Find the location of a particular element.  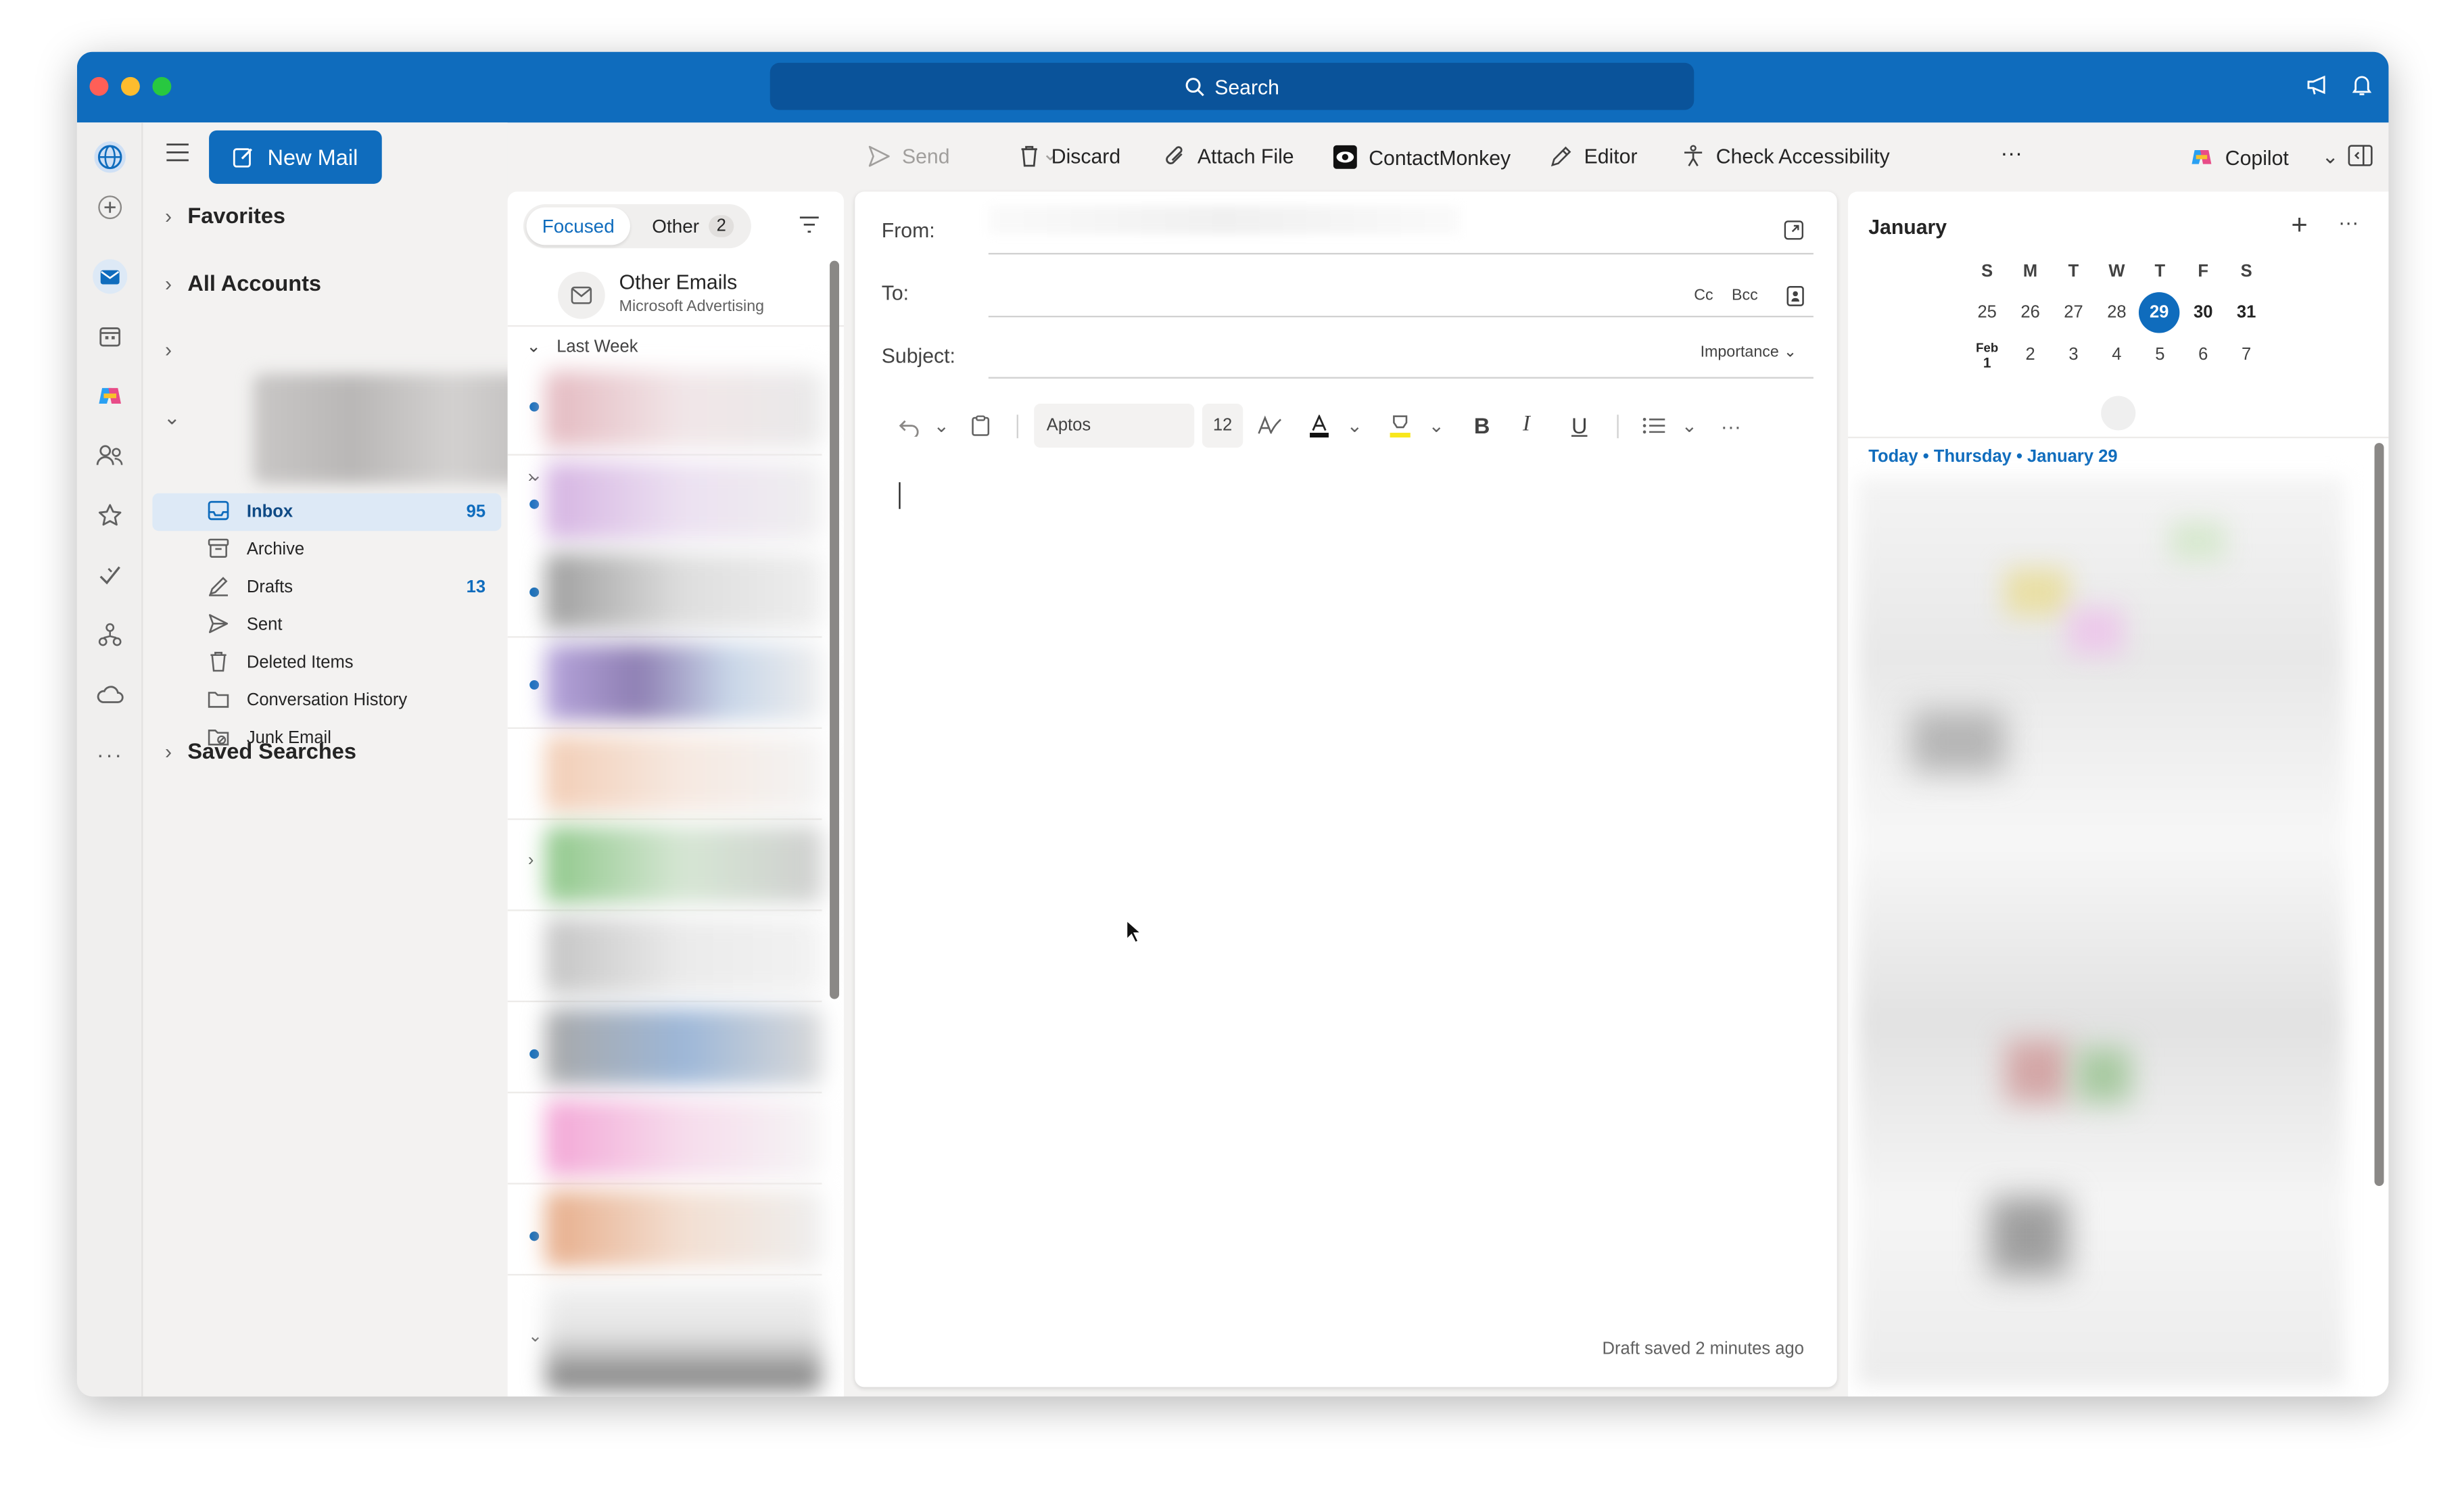

bullet-list-icon is located at coordinates (1654, 426).